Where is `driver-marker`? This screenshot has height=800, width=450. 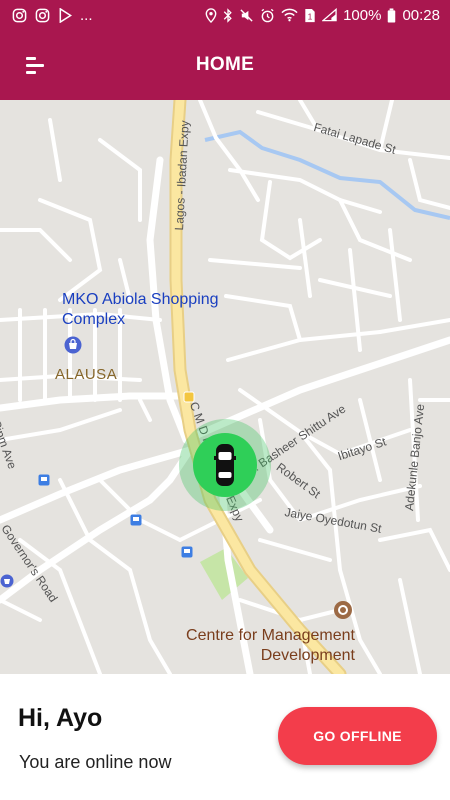 driver-marker is located at coordinates (225, 465).